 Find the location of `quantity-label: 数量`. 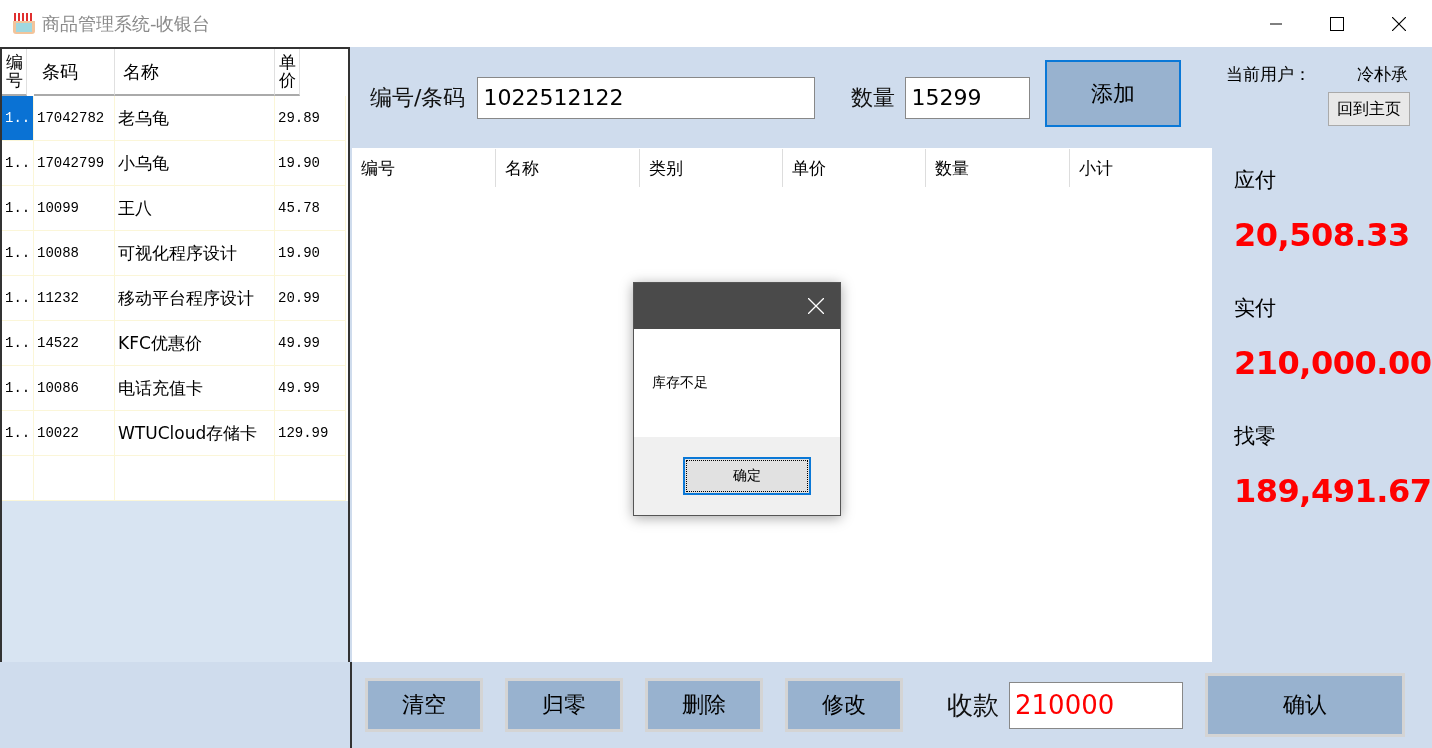

quantity-label: 数量 is located at coordinates (873, 97).